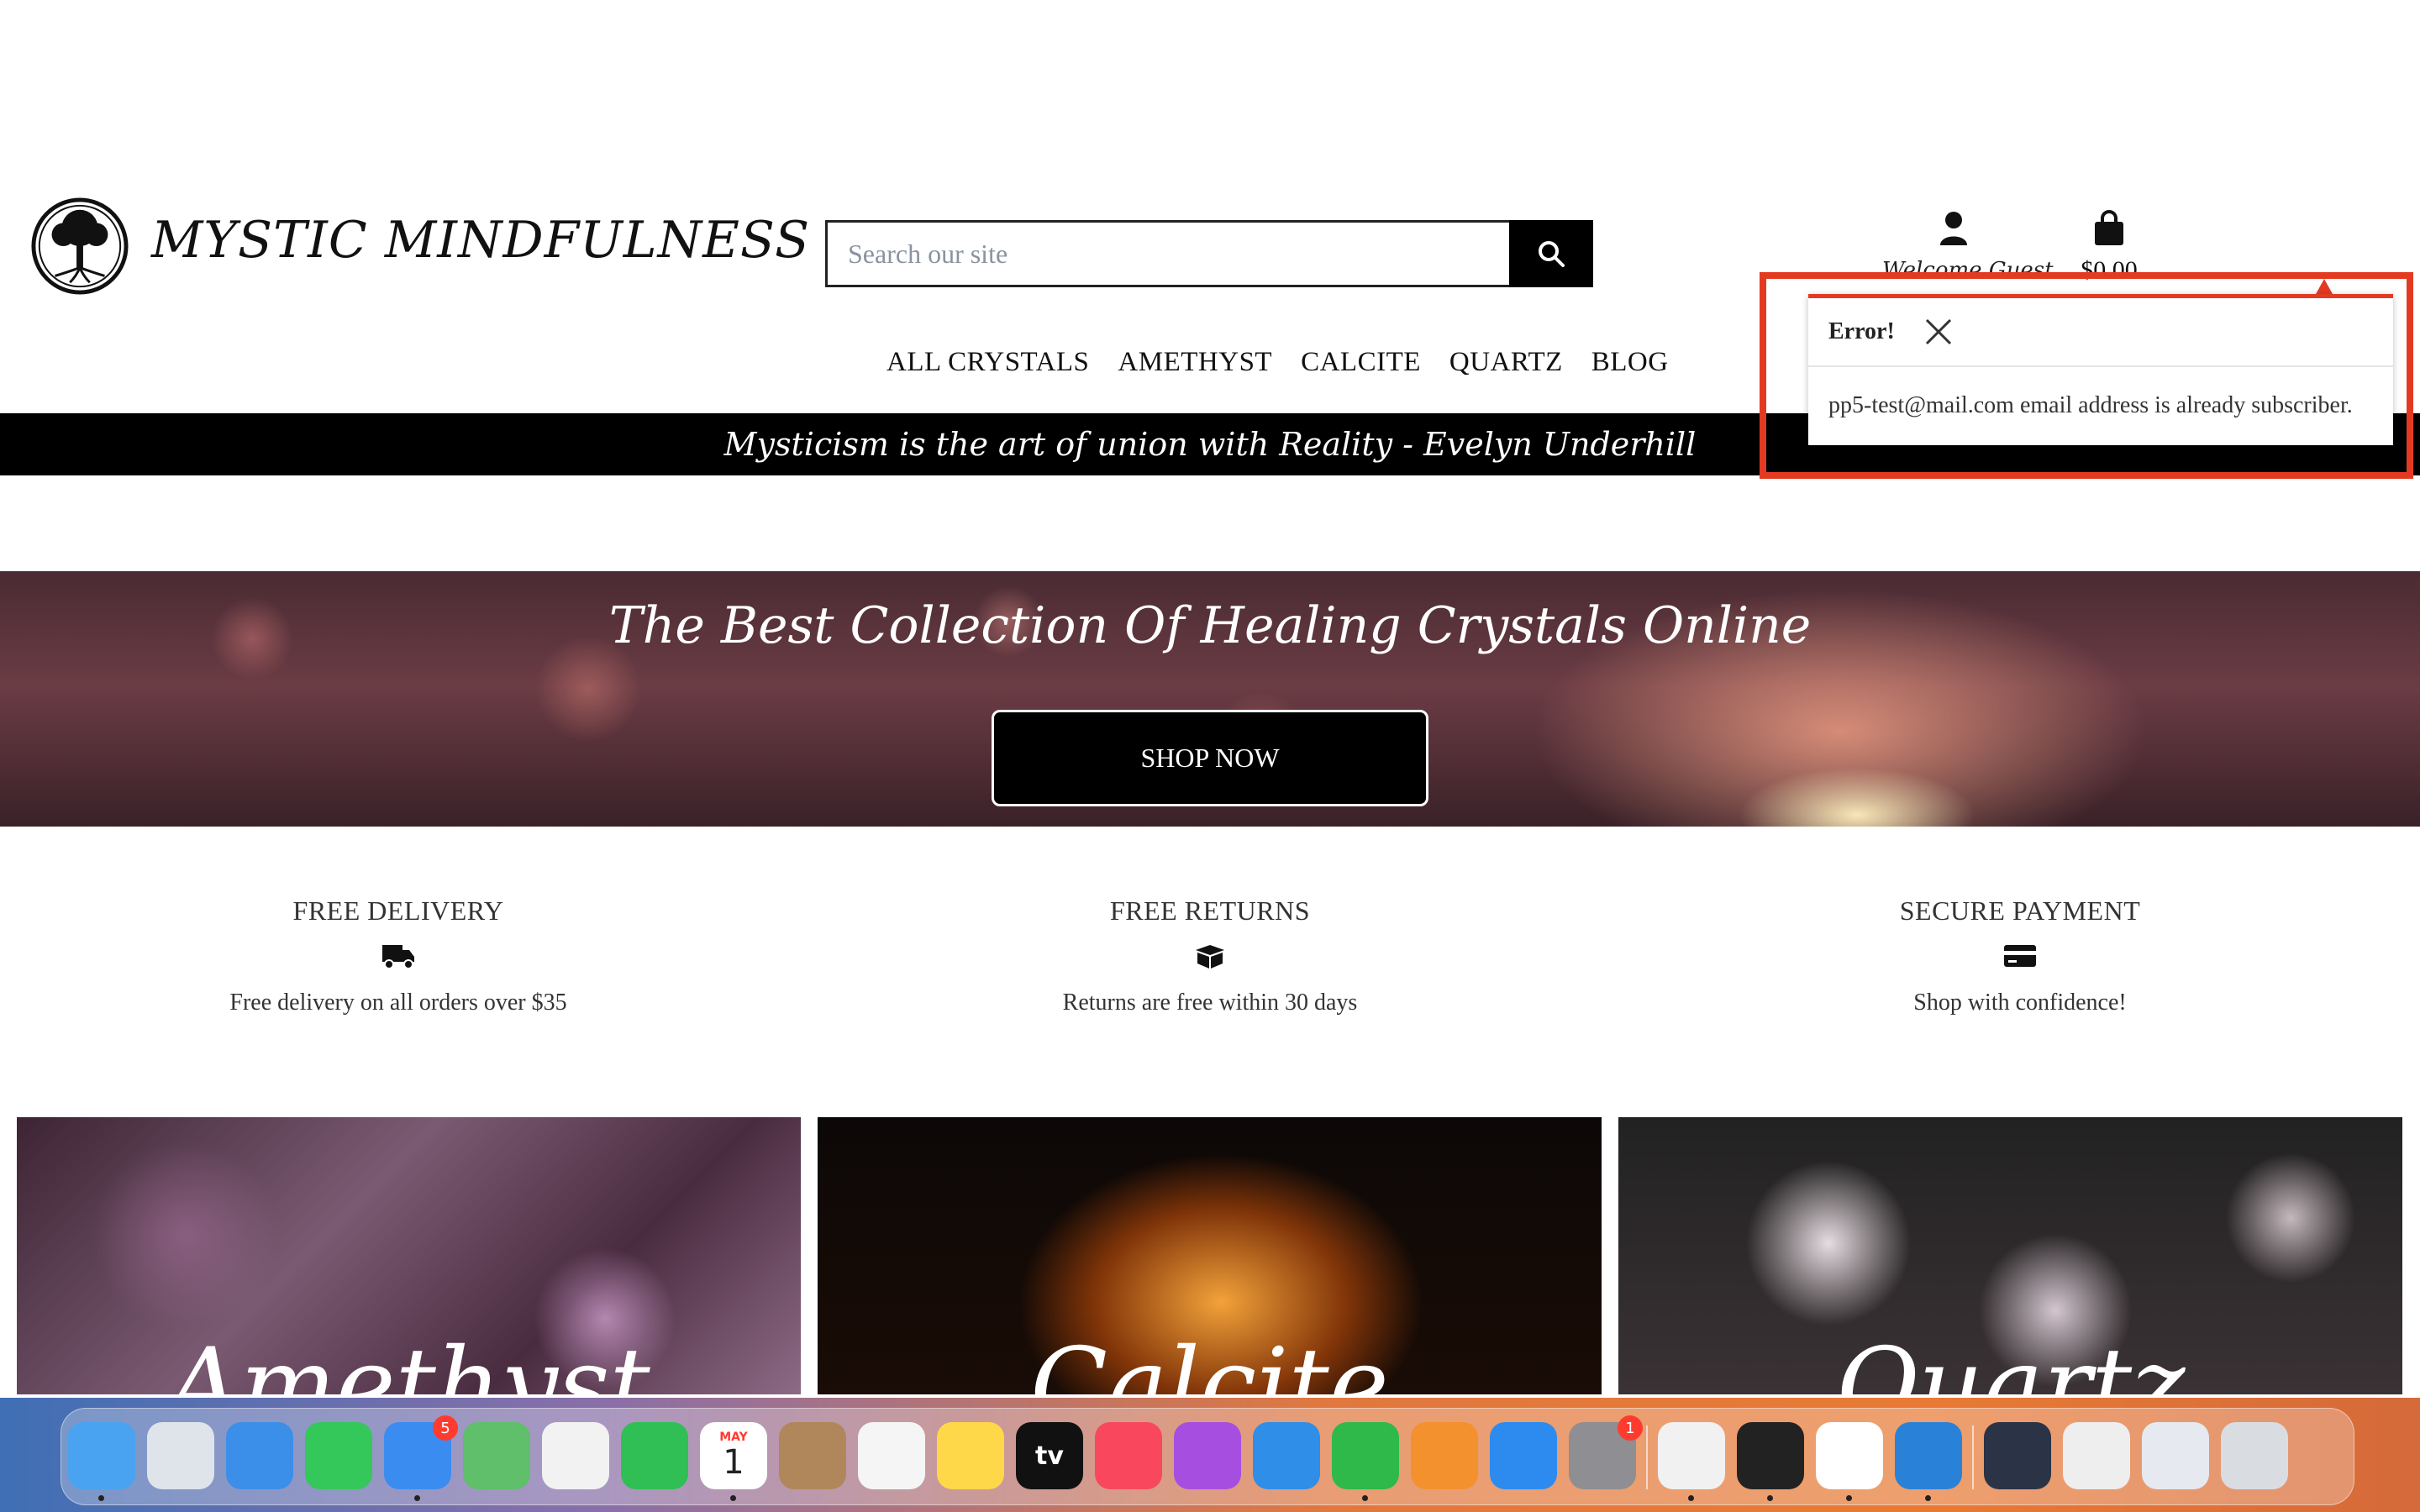  What do you see at coordinates (1128, 1455) in the screenshot?
I see `music-icon` at bounding box center [1128, 1455].